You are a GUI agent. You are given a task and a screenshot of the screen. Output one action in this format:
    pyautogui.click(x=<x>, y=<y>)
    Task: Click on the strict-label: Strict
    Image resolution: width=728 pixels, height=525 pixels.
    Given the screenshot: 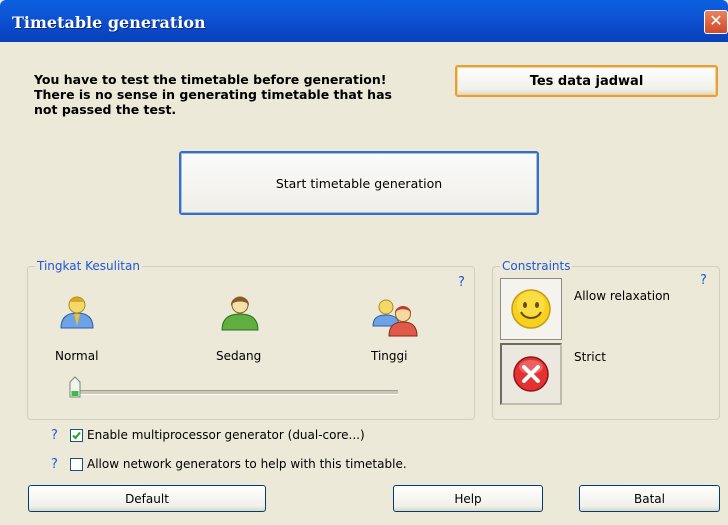 What is the action you would take?
    pyautogui.click(x=590, y=357)
    